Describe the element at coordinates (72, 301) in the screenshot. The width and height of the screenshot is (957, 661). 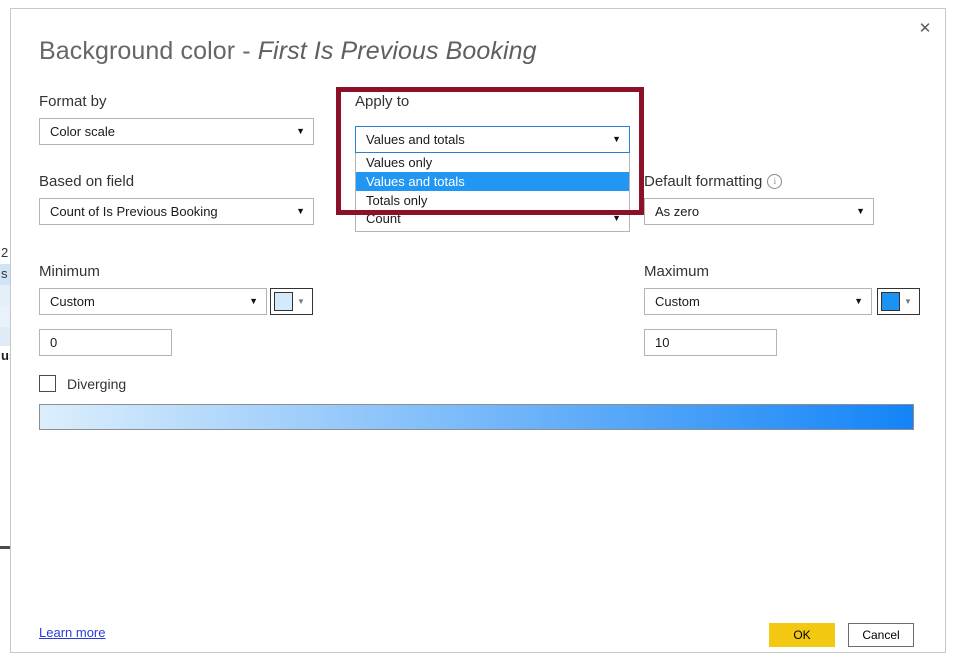
I see `minimum-mode-value: Custom` at that location.